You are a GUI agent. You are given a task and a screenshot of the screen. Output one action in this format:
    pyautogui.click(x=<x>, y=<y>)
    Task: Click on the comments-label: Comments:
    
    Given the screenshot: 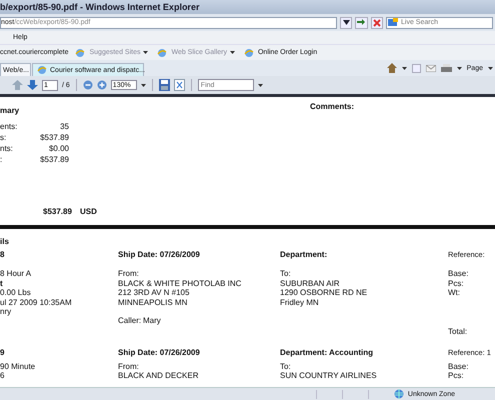 What is the action you would take?
    pyautogui.click(x=332, y=107)
    